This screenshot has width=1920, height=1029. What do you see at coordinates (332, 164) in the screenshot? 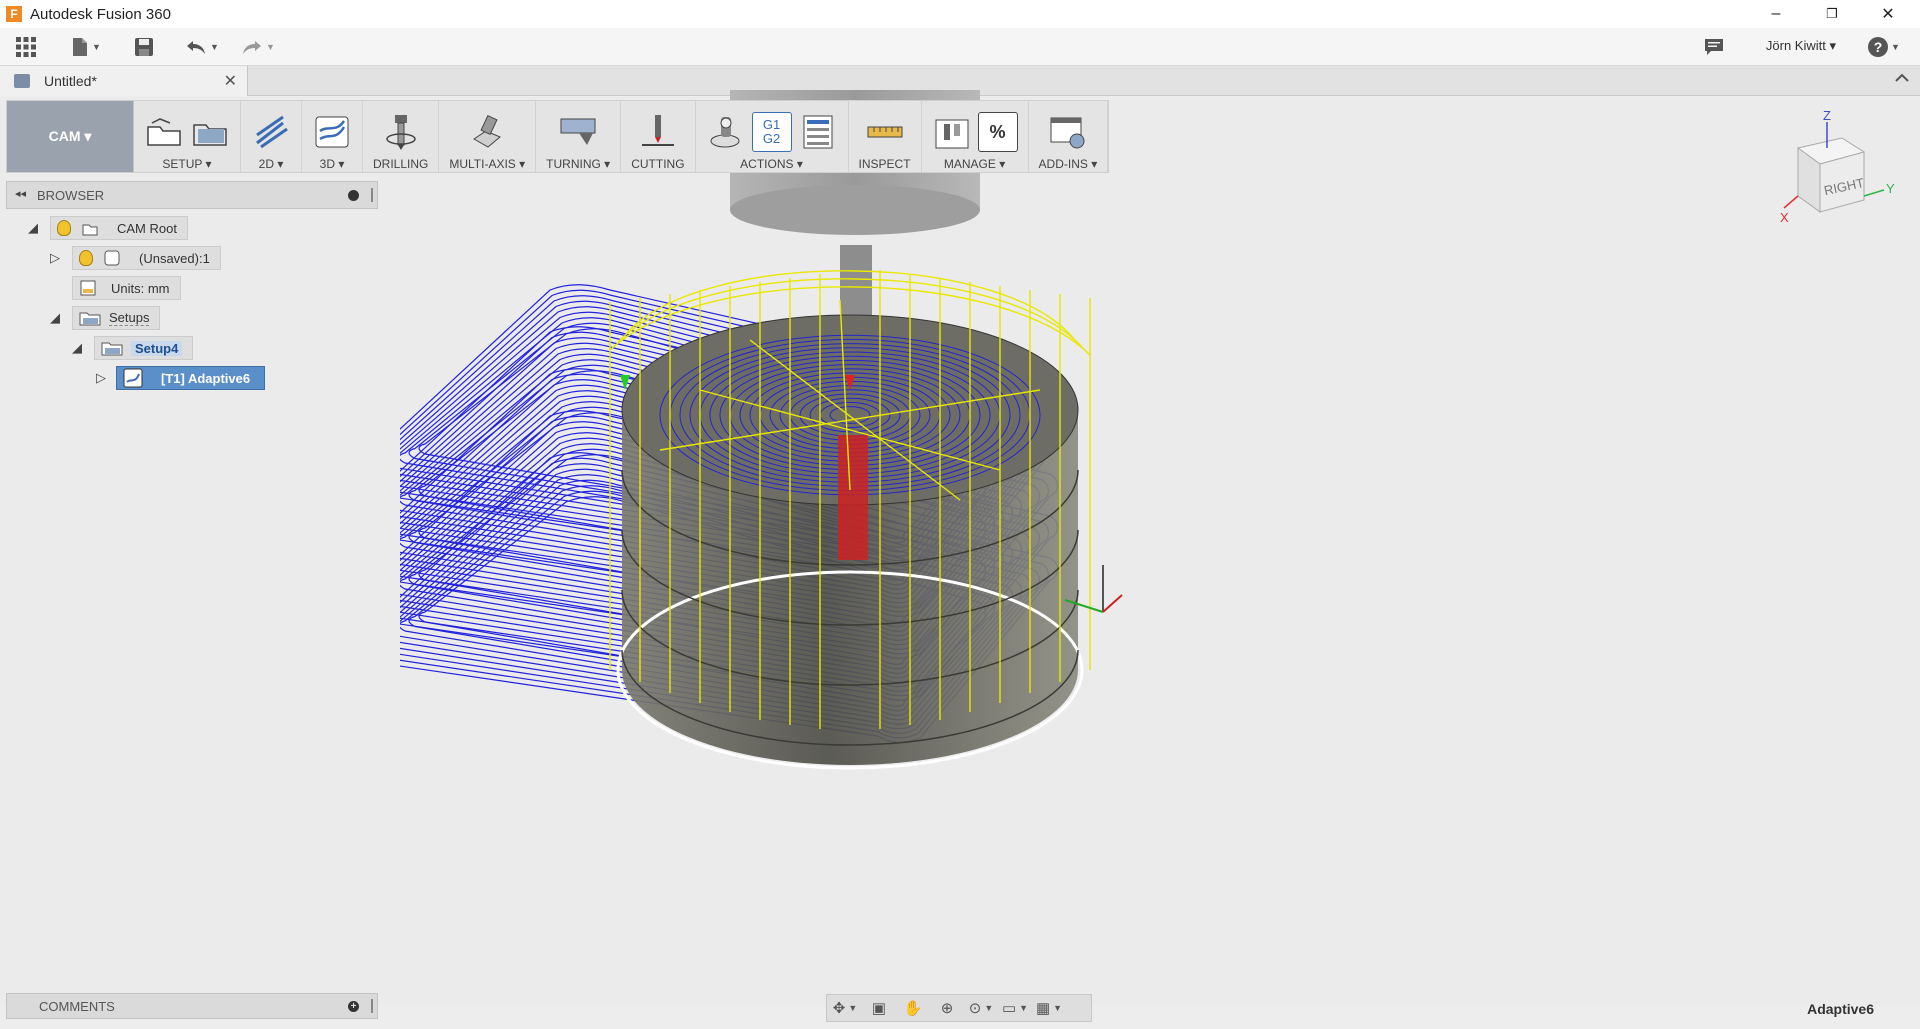
I see `toolbar-group-label: 3D ▾` at bounding box center [332, 164].